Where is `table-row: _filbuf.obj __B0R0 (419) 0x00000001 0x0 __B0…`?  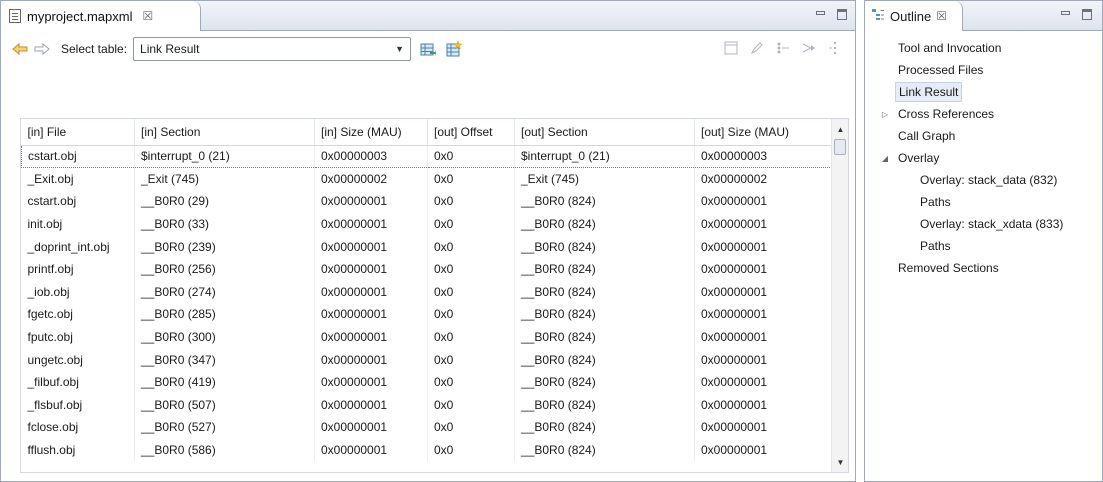 table-row: _filbuf.obj __B0R0 (419) 0x00000001 0x0 __B0… is located at coordinates (427, 382).